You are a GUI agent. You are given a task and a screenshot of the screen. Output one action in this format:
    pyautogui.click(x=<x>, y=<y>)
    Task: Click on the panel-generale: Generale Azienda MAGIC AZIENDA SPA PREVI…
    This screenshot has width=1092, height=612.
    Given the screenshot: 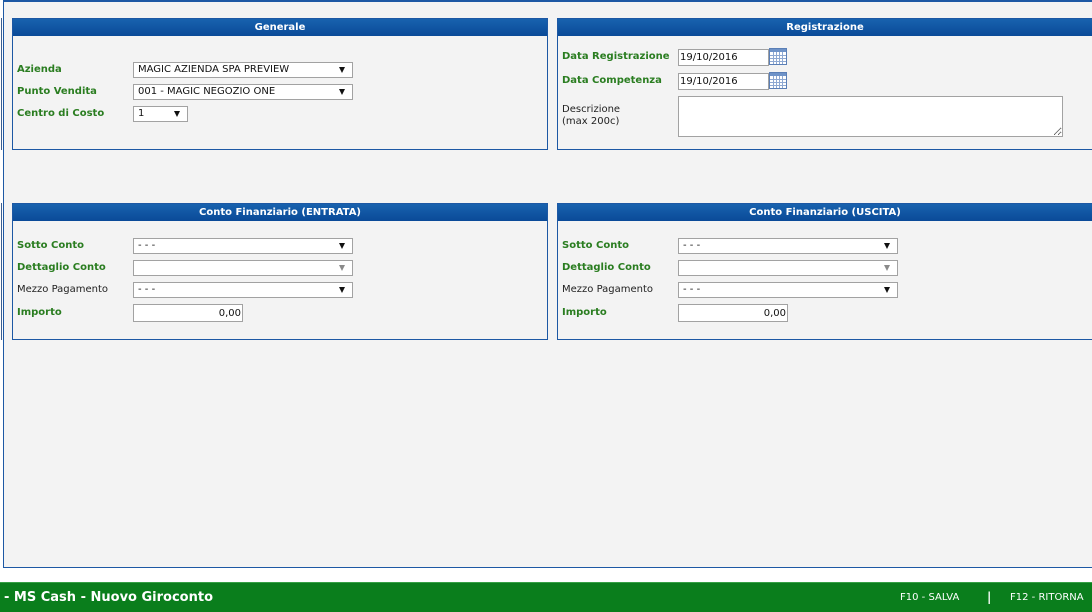 What is the action you would take?
    pyautogui.click(x=280, y=84)
    